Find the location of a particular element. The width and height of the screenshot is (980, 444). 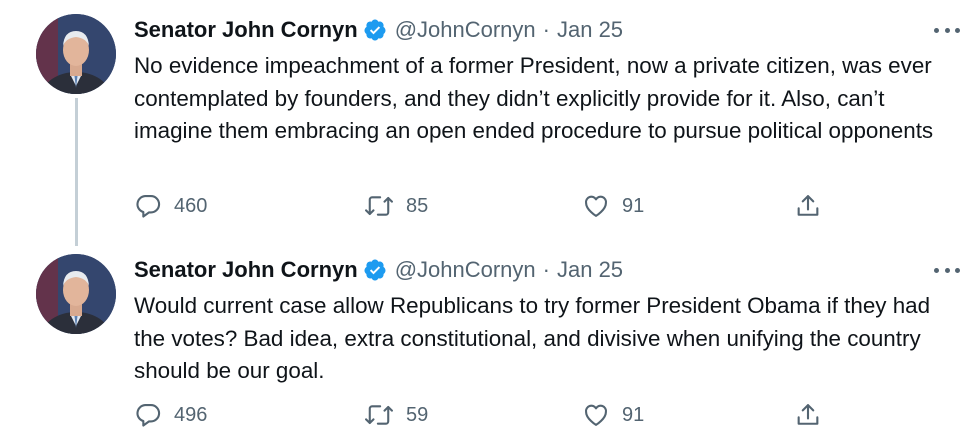

retweet-button: 59 is located at coordinates (396, 415).